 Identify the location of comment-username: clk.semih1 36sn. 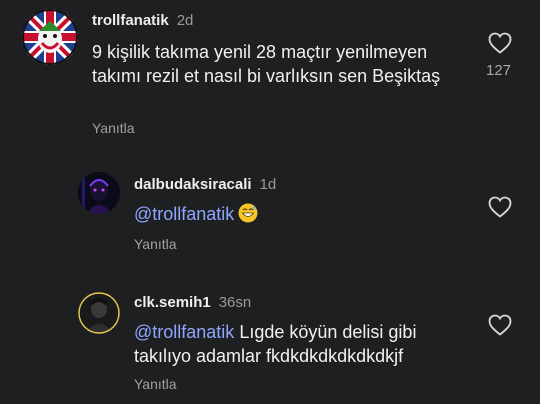
(192, 302).